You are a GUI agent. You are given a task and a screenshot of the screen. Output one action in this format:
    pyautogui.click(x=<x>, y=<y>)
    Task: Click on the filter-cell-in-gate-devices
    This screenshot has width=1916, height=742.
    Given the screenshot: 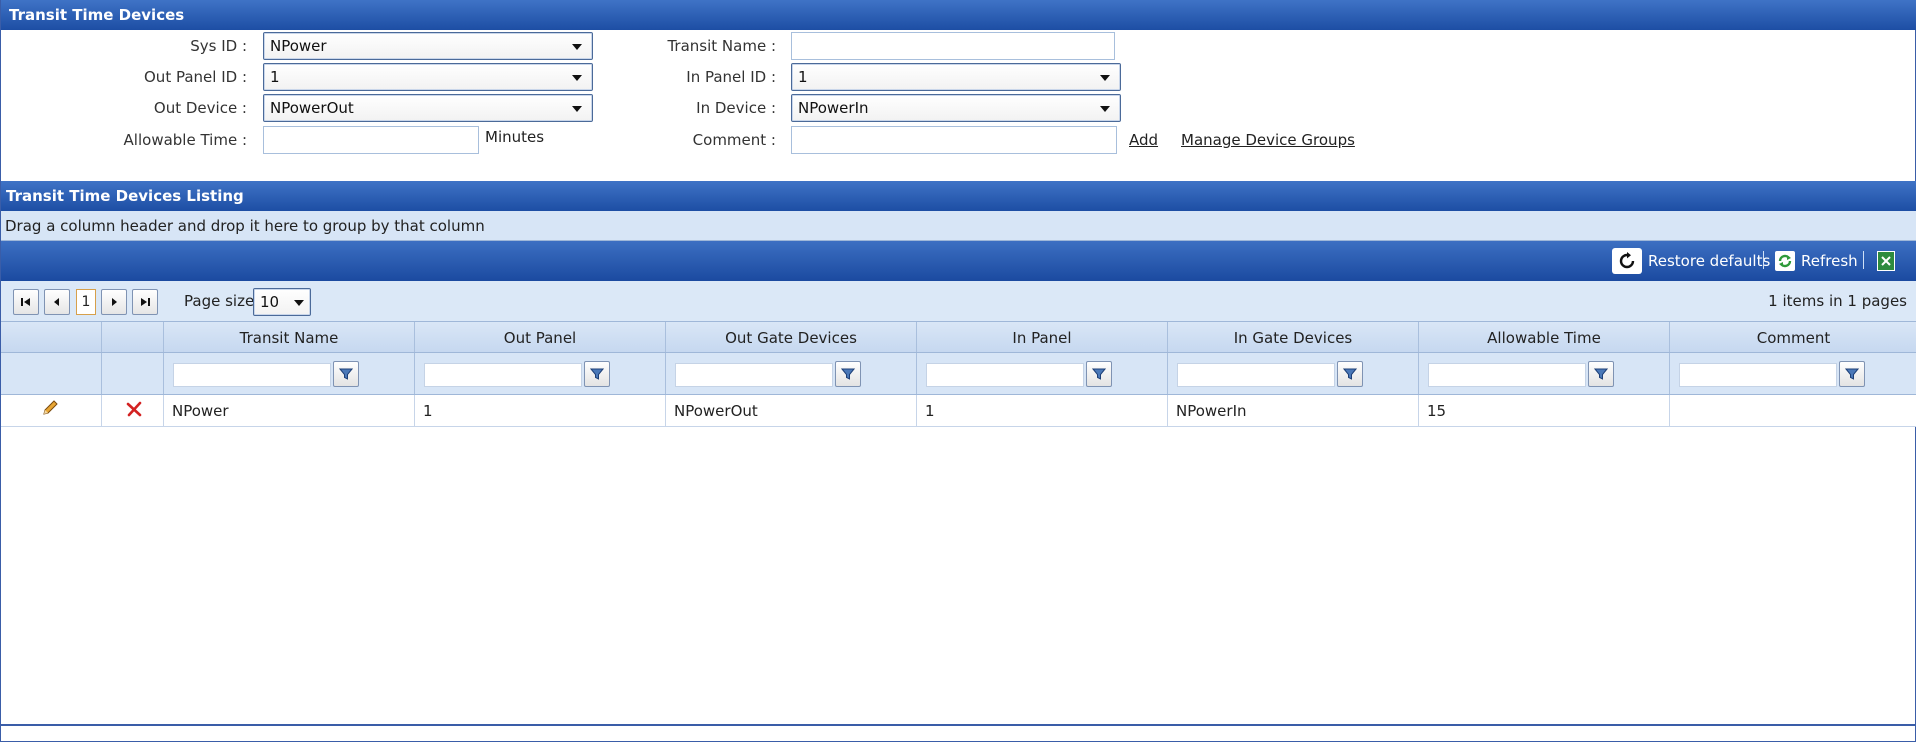 What is the action you would take?
    pyautogui.click(x=1292, y=373)
    